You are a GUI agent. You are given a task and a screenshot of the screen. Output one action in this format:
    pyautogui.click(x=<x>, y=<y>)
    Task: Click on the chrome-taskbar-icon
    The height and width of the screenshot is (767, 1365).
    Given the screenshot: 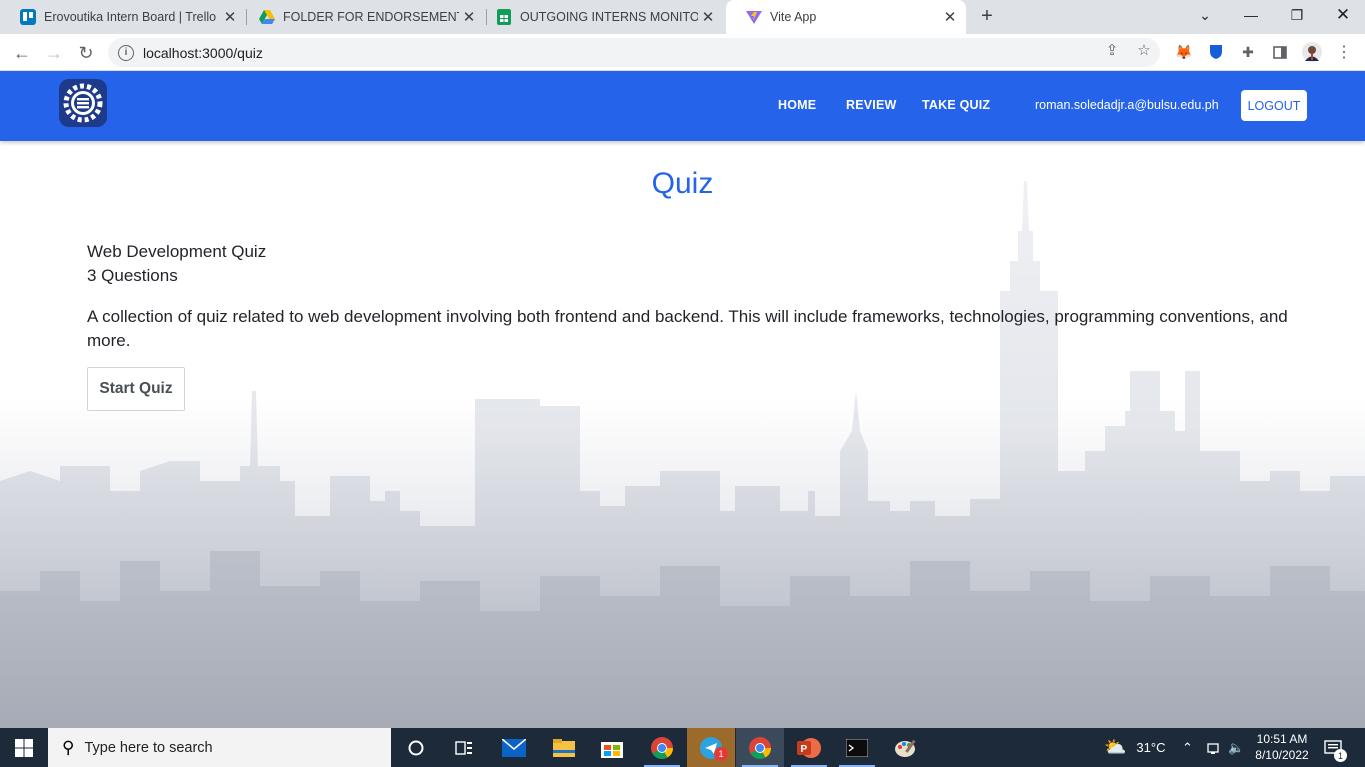 What is the action you would take?
    pyautogui.click(x=662, y=747)
    